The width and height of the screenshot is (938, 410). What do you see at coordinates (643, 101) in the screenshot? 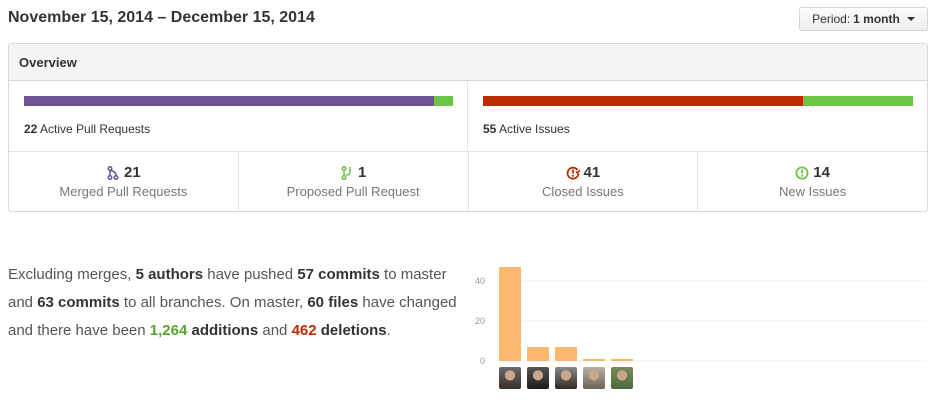
I see `closed-segment` at bounding box center [643, 101].